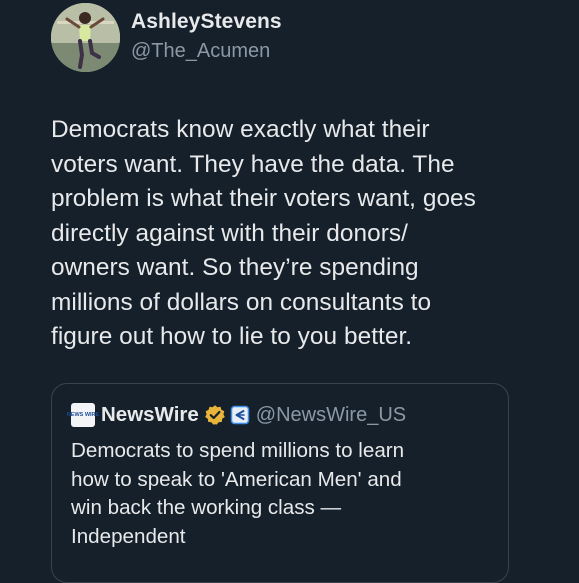 Image resolution: width=579 pixels, height=583 pixels. What do you see at coordinates (331, 415) in the screenshot?
I see `quoted-author-handle: @NewsWire_US` at bounding box center [331, 415].